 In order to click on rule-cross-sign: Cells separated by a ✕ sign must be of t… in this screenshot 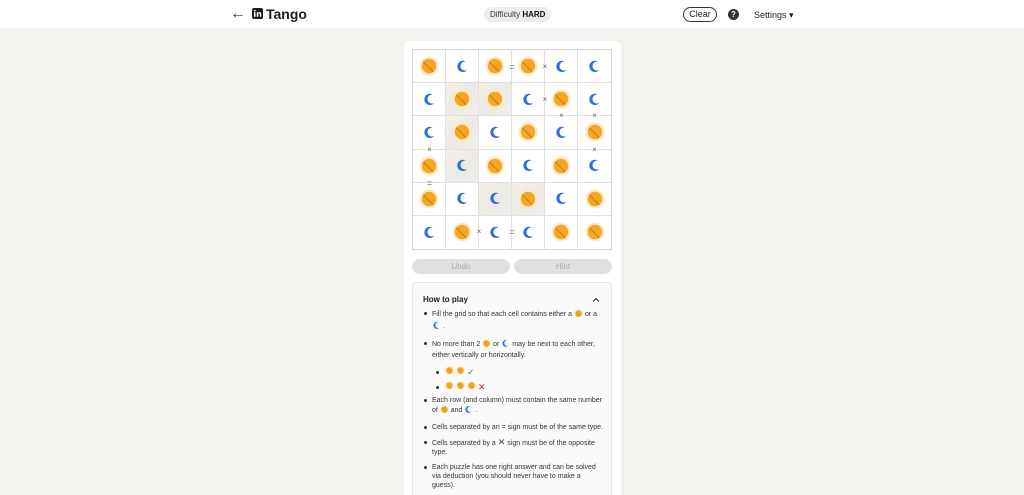, I will do `click(513, 447)`.